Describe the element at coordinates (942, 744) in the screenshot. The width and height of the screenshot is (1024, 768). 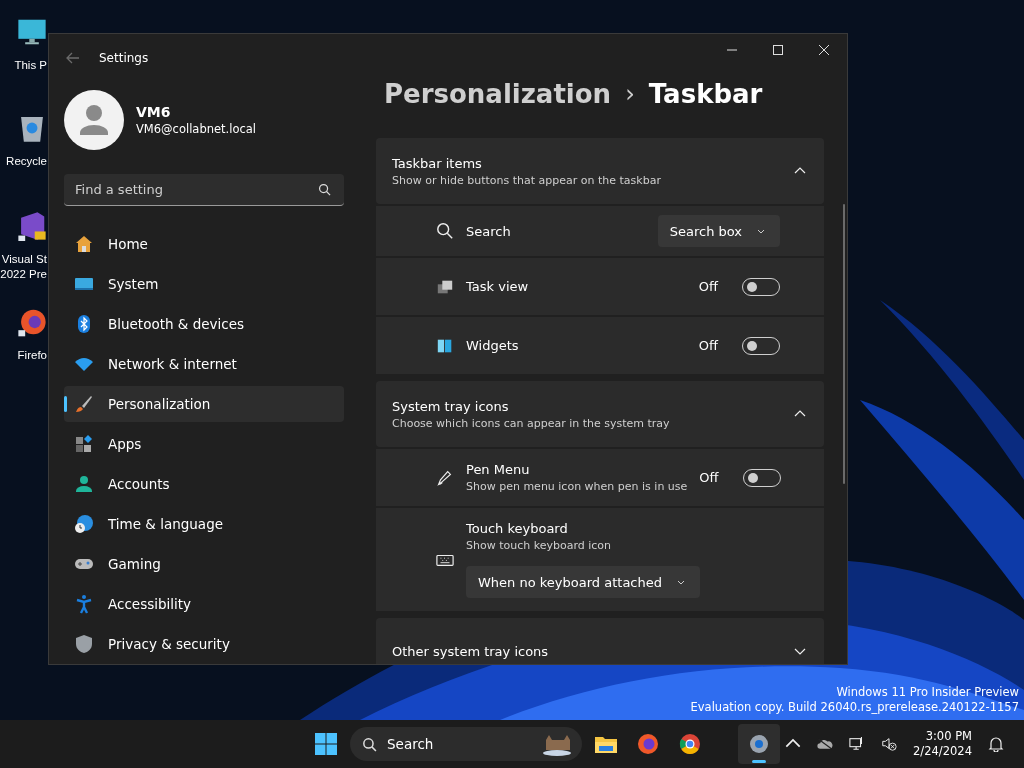
I see `clock: 3:00 PM 2/24/2024` at that location.